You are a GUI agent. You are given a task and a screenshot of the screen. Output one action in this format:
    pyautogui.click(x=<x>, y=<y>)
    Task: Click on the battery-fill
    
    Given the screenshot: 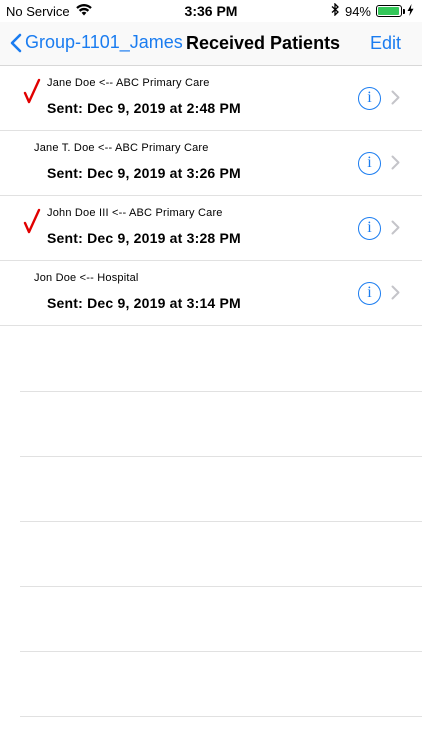 What is the action you would take?
    pyautogui.click(x=388, y=11)
    